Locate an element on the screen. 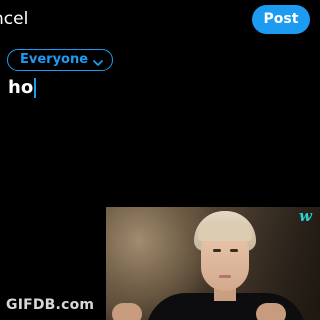 The image size is (320, 320). compose-text: ho is located at coordinates (21, 87).